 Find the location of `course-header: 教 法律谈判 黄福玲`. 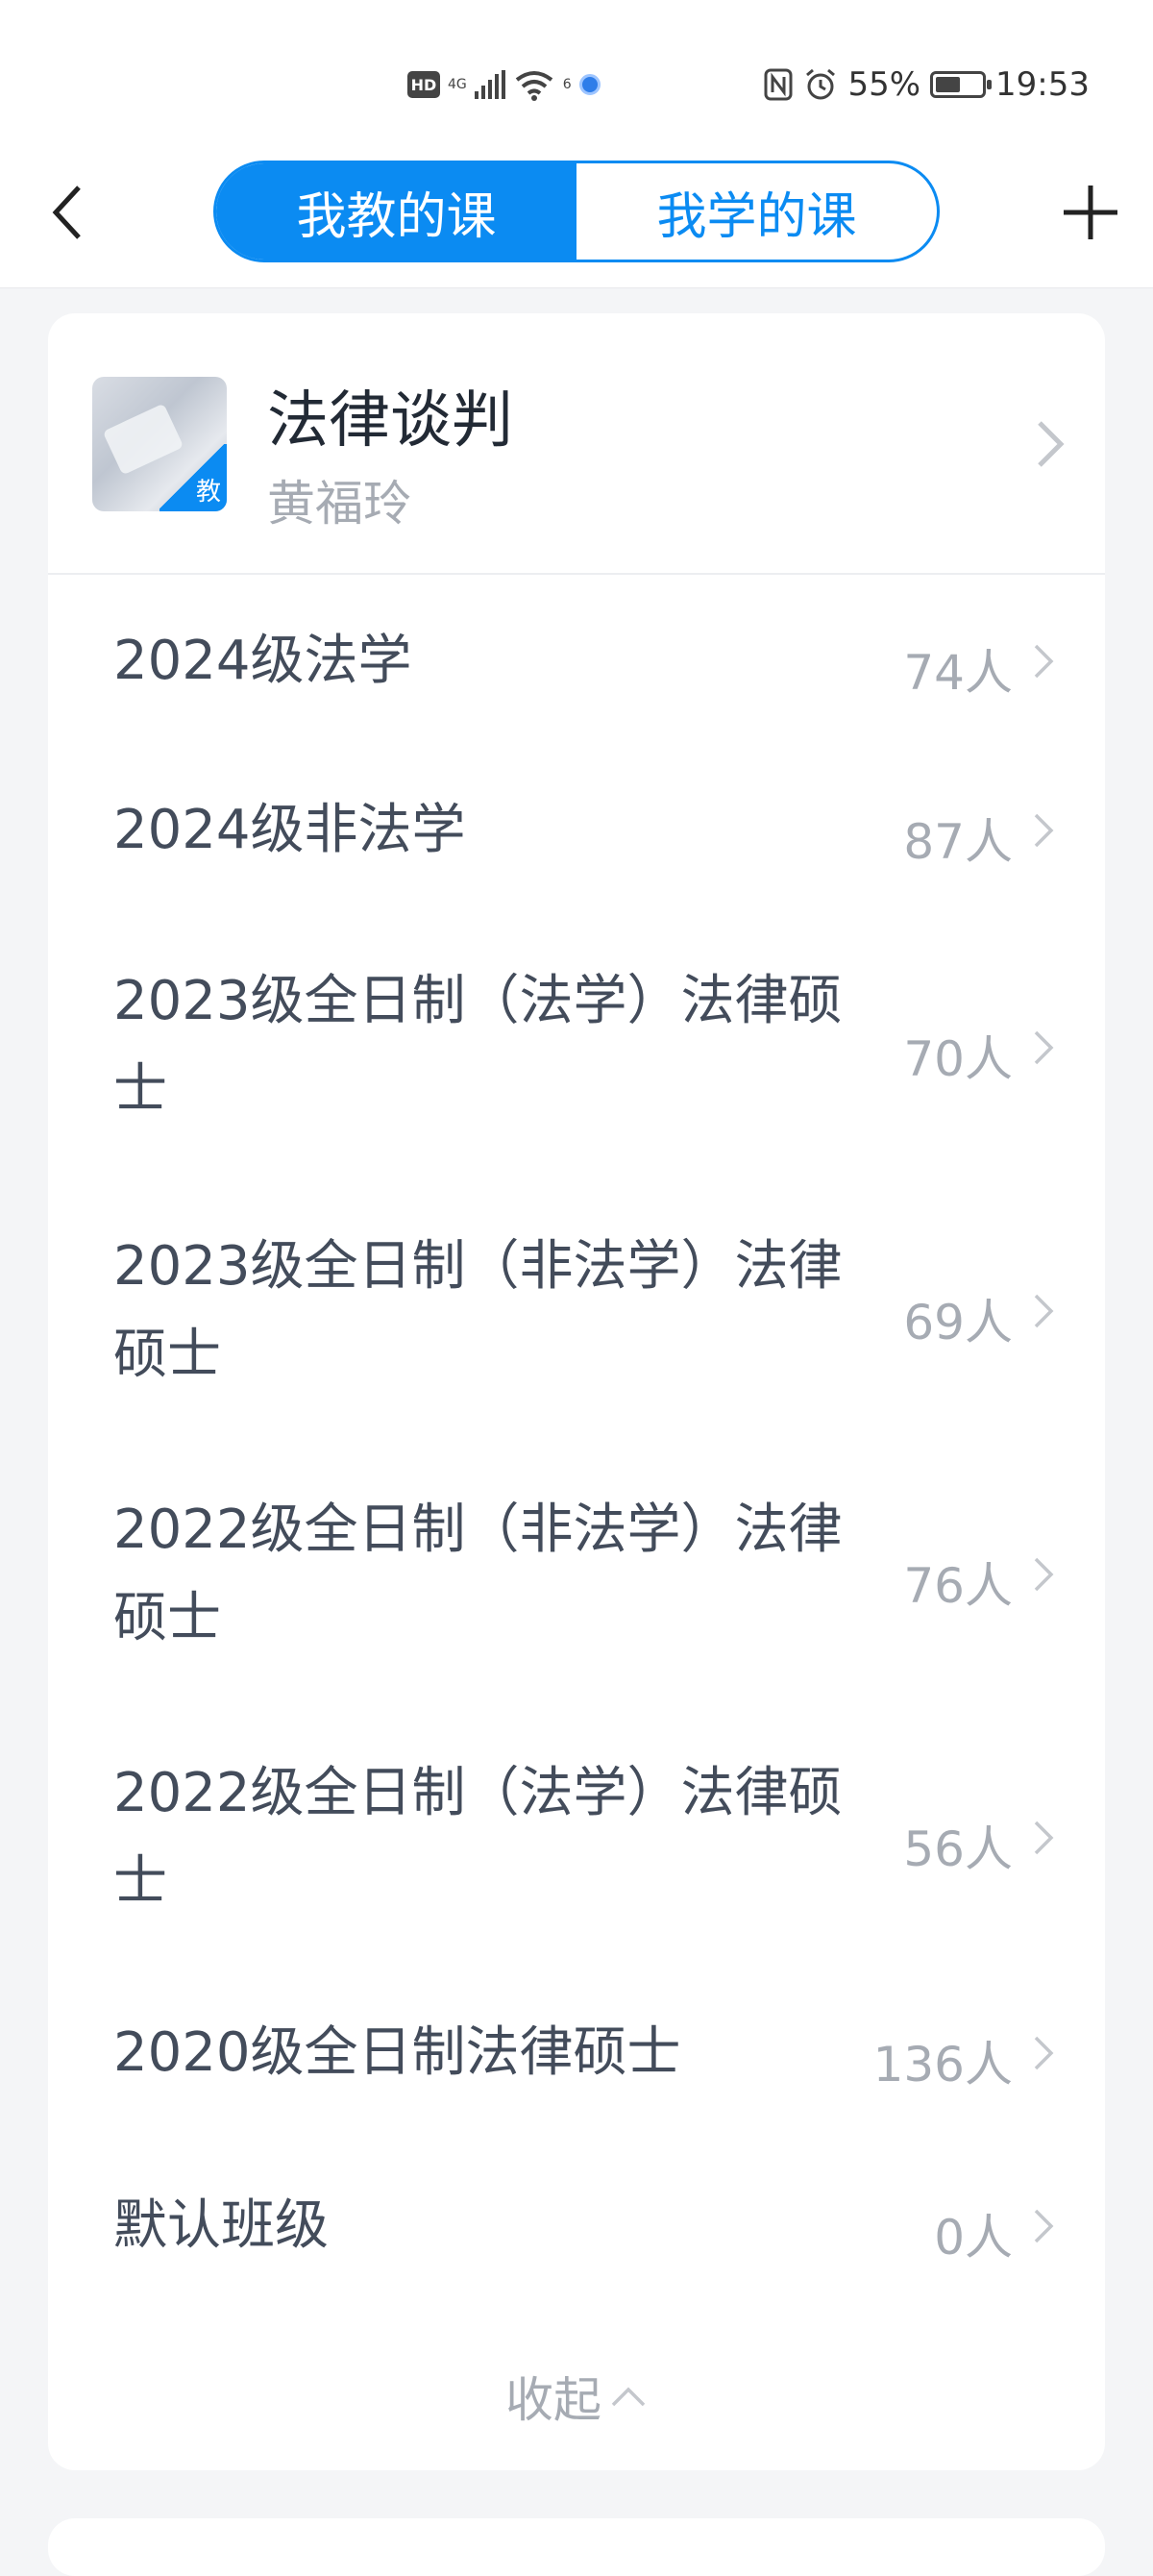

course-header: 教 法律谈判 黄福玲 is located at coordinates (576, 444).